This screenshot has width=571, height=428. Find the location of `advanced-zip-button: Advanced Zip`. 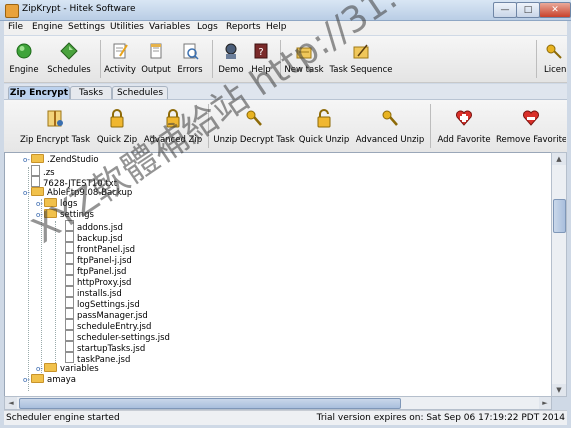

advanced-zip-button: Advanced Zip is located at coordinates (173, 126).